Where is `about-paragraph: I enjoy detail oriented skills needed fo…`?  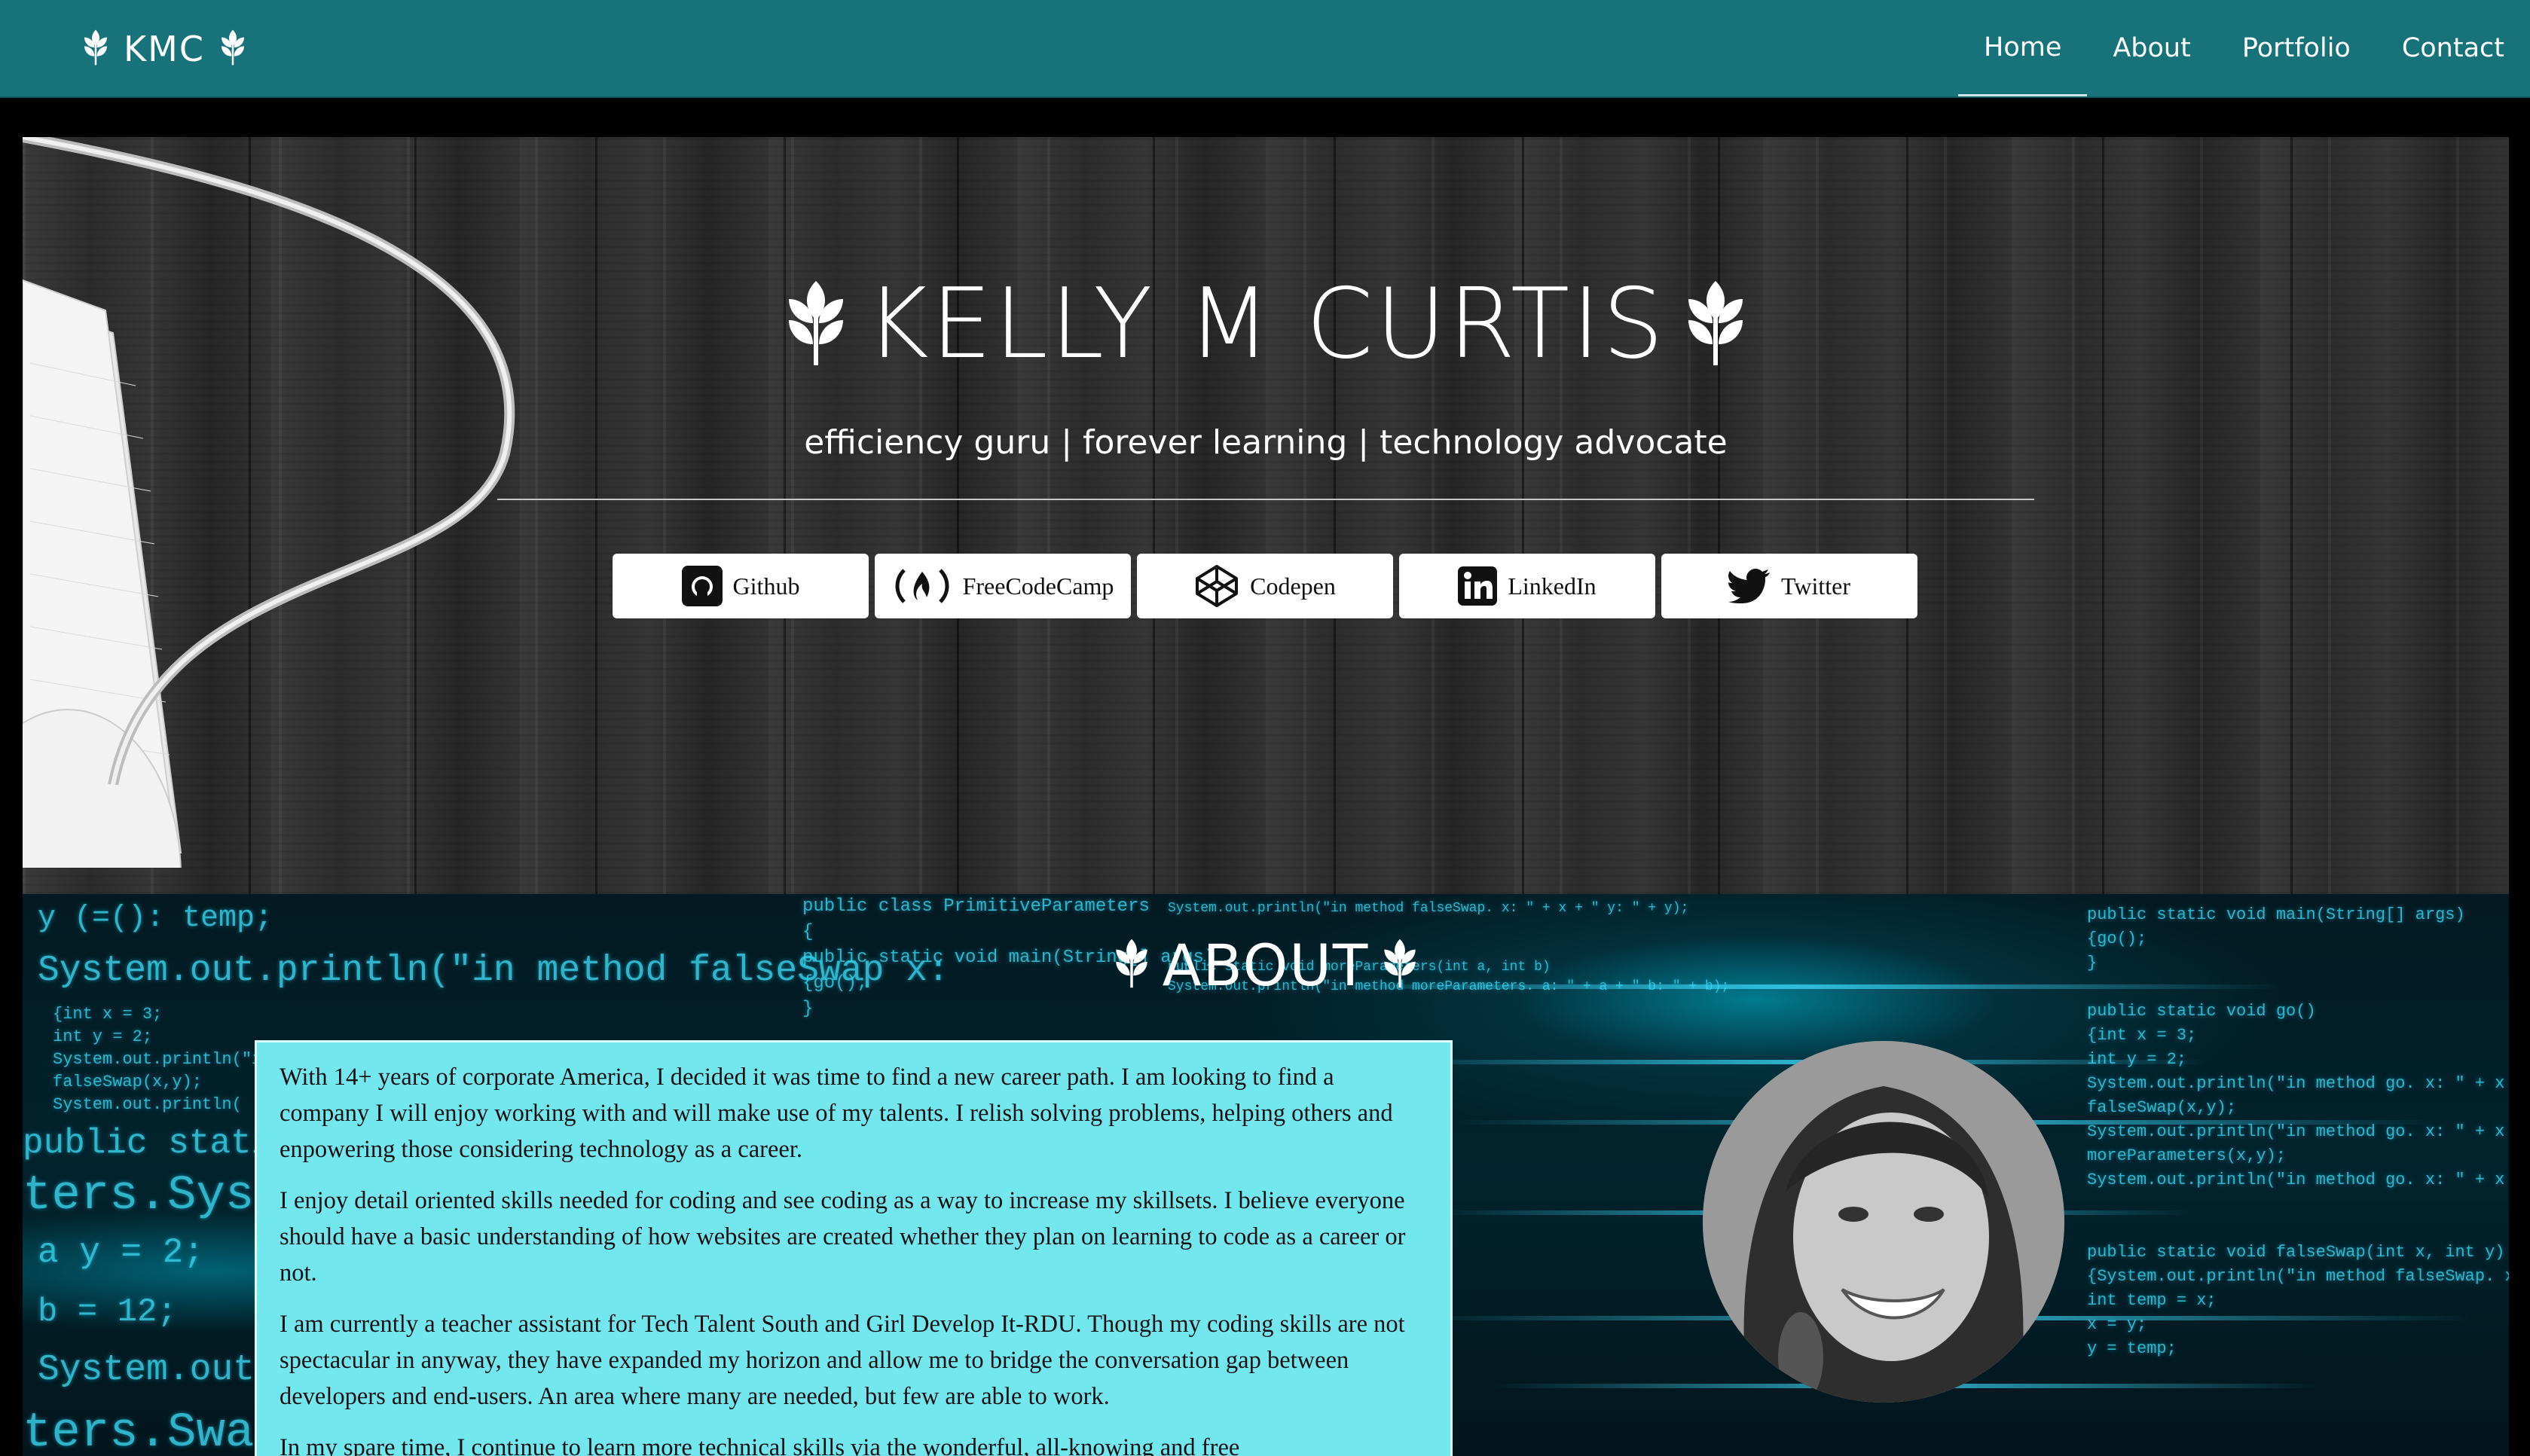
about-paragraph: I enjoy detail oriented skills needed fo… is located at coordinates (843, 1237).